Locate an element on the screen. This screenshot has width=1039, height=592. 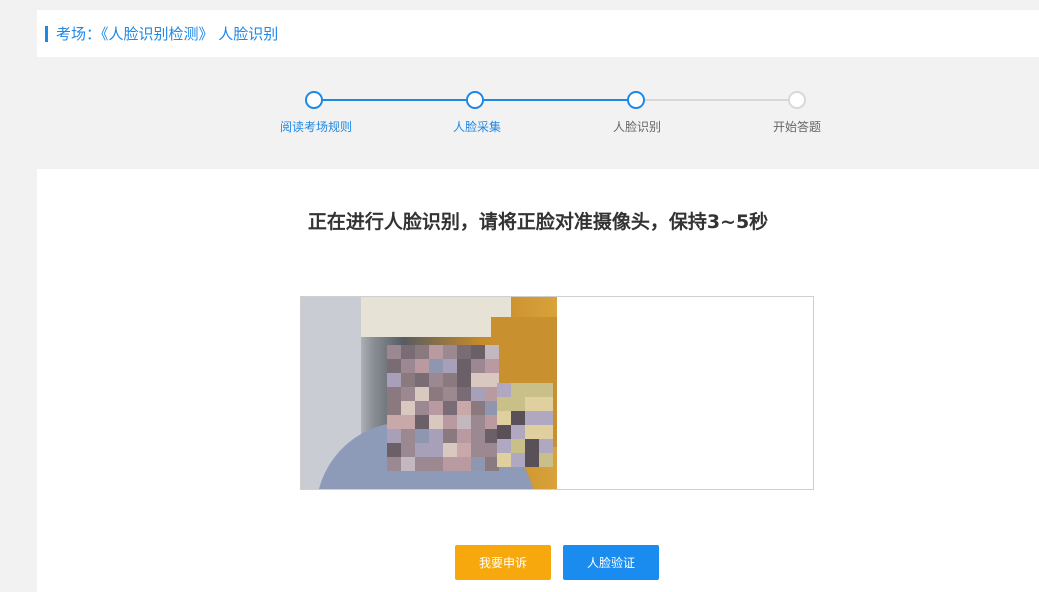
step-4-circle is located at coordinates (797, 100).